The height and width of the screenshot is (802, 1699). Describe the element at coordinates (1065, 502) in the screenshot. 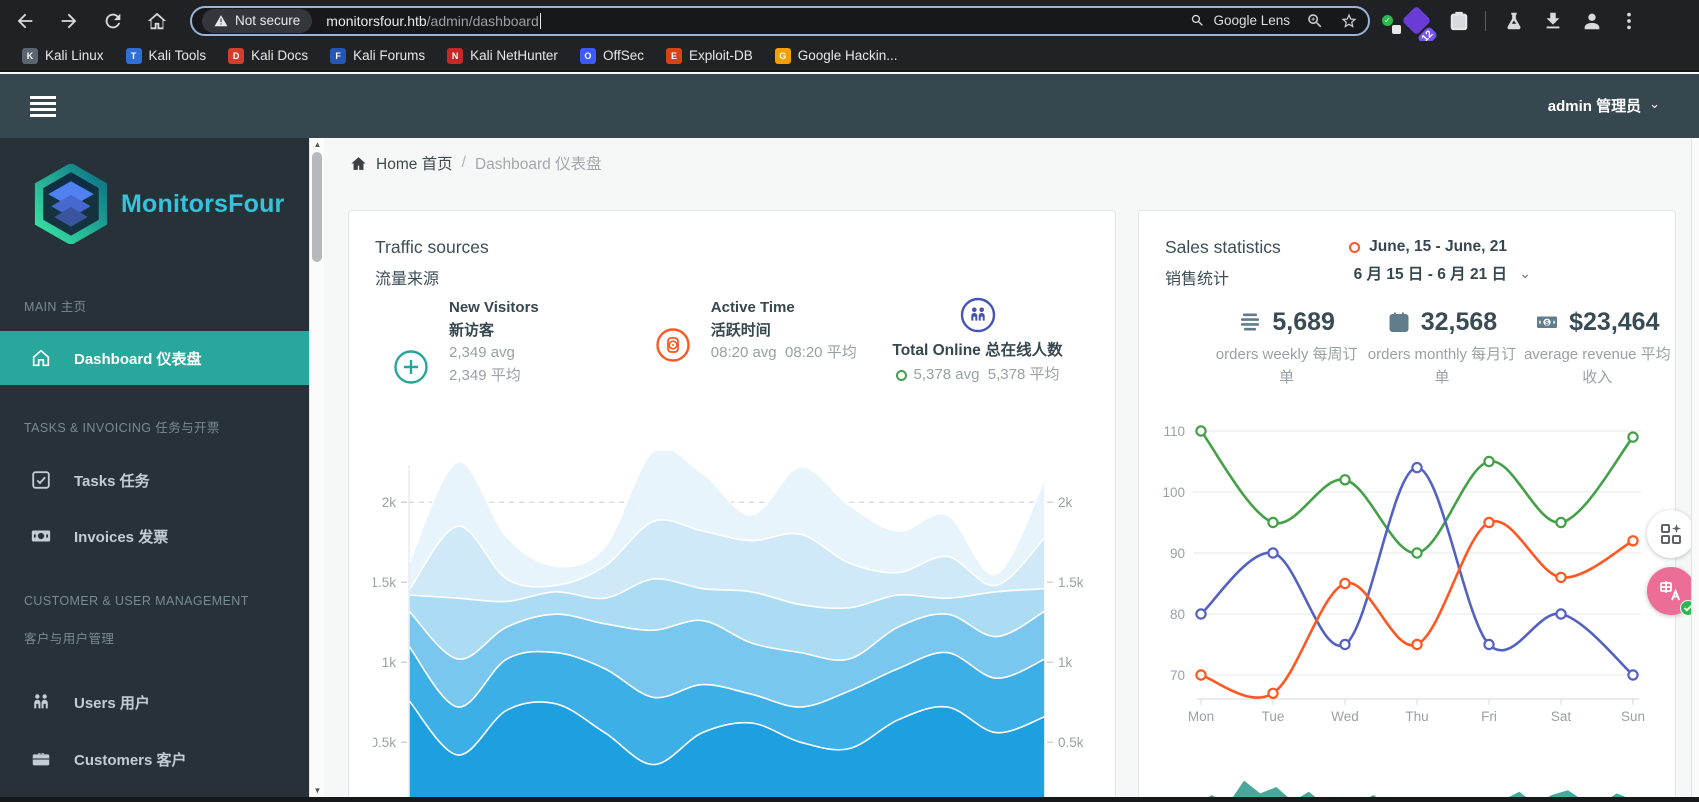

I see `svg-text: 2k` at that location.